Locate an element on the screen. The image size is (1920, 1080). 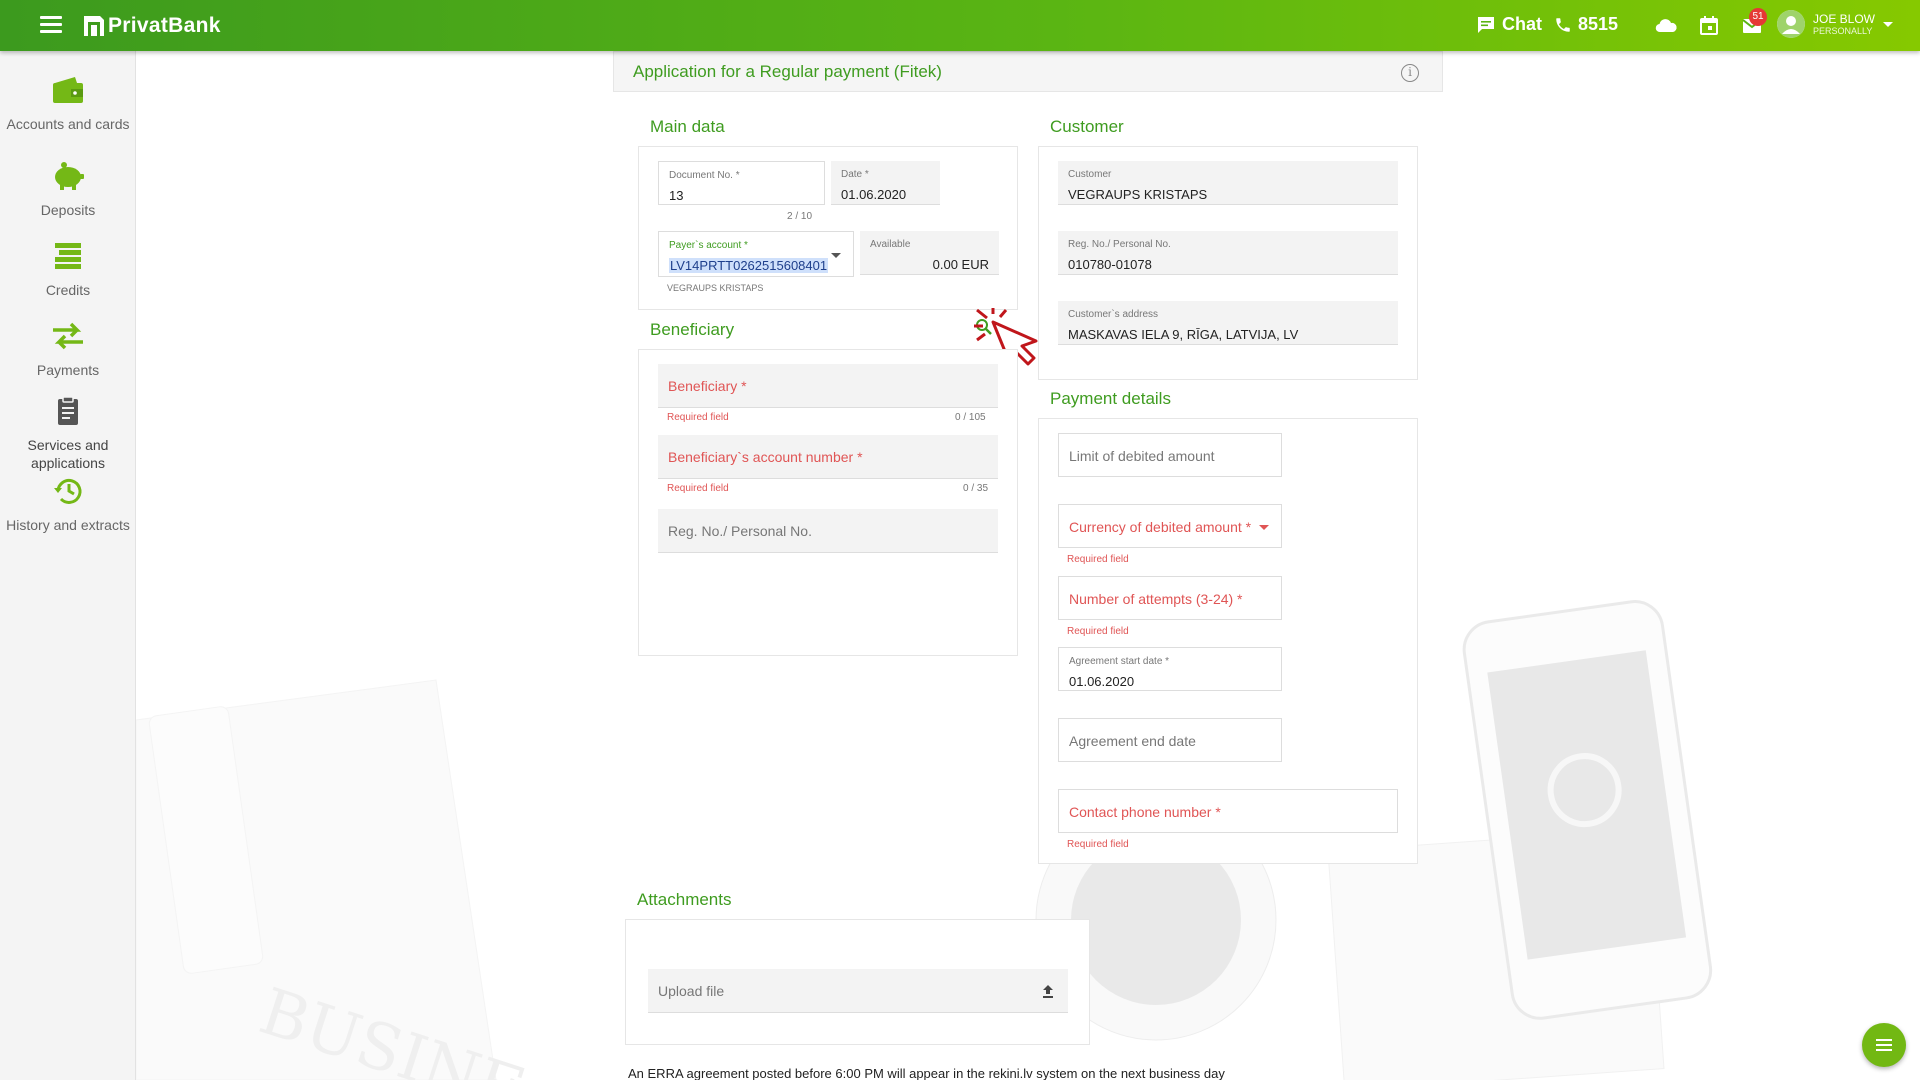
currency-select: Currency of debited amount * is located at coordinates (1170, 526).